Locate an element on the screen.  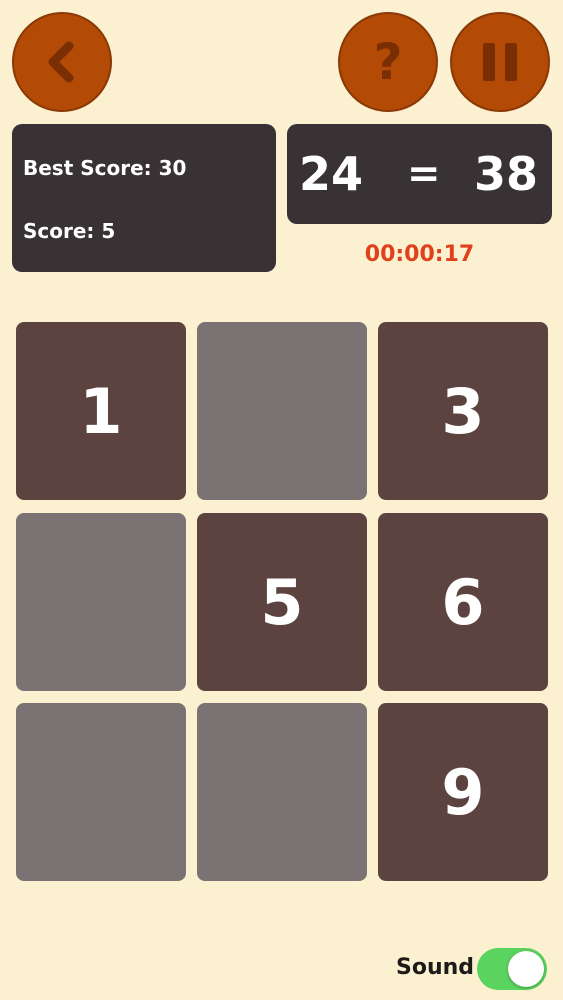
equation-panel: 24 = 38 is located at coordinates (419, 174).